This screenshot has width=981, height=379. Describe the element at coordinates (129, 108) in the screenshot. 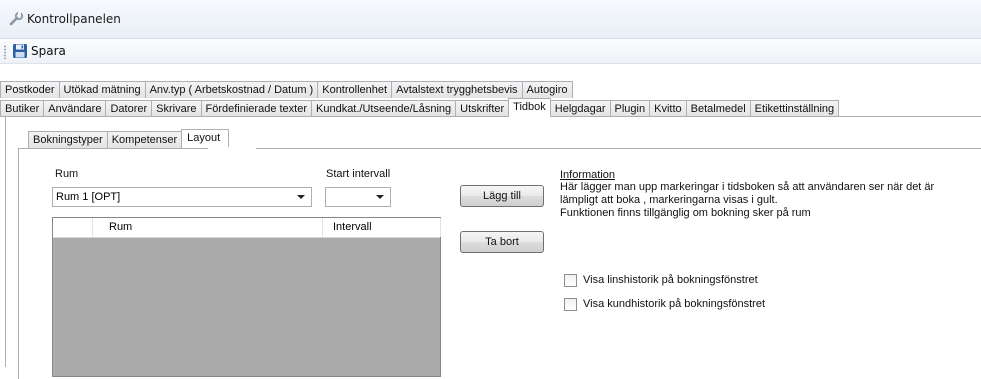

I see `tab-datorer: Datorer` at that location.